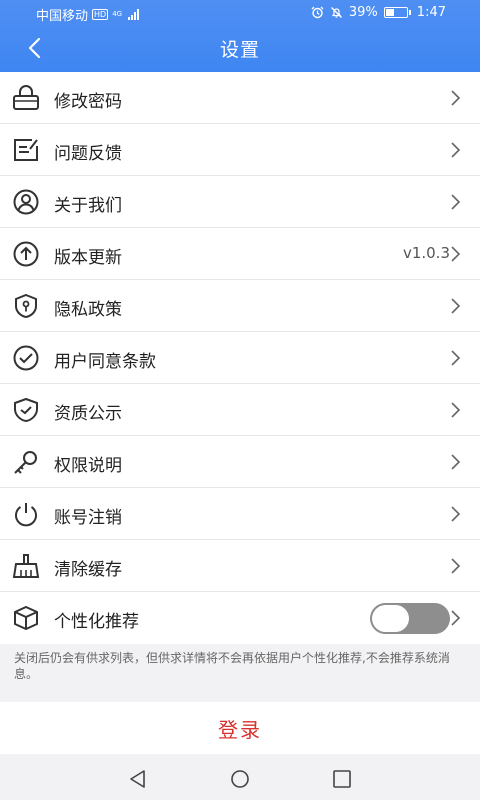  I want to click on toggle-knob, so click(390, 618).